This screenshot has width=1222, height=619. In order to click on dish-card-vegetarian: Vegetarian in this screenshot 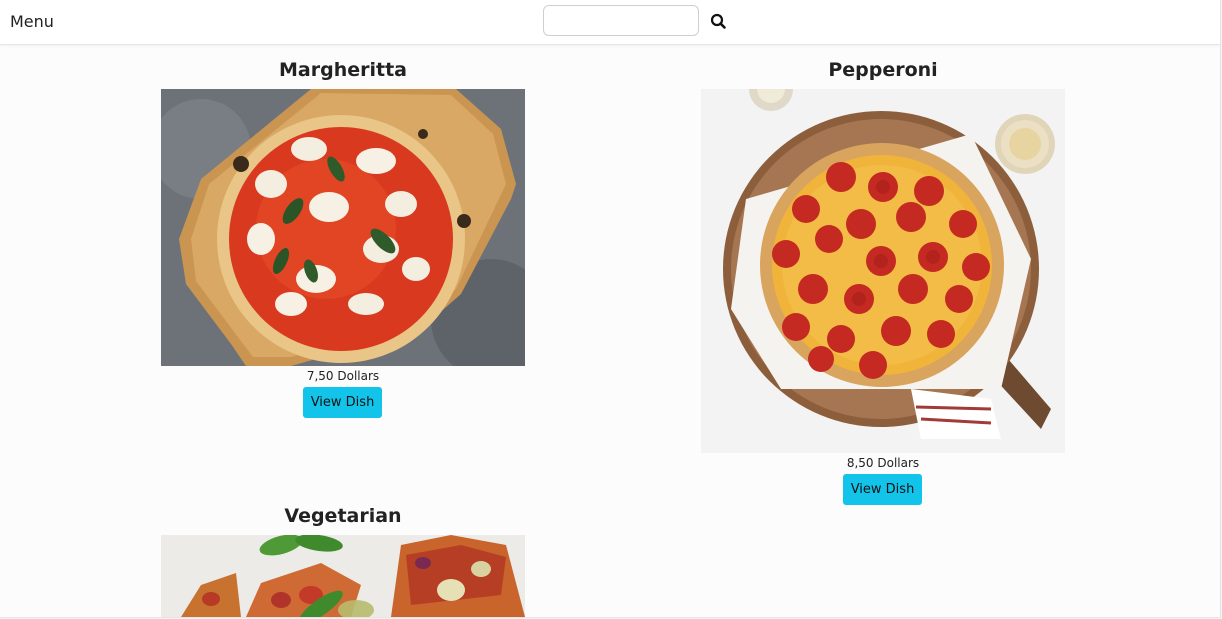, I will do `click(343, 560)`.